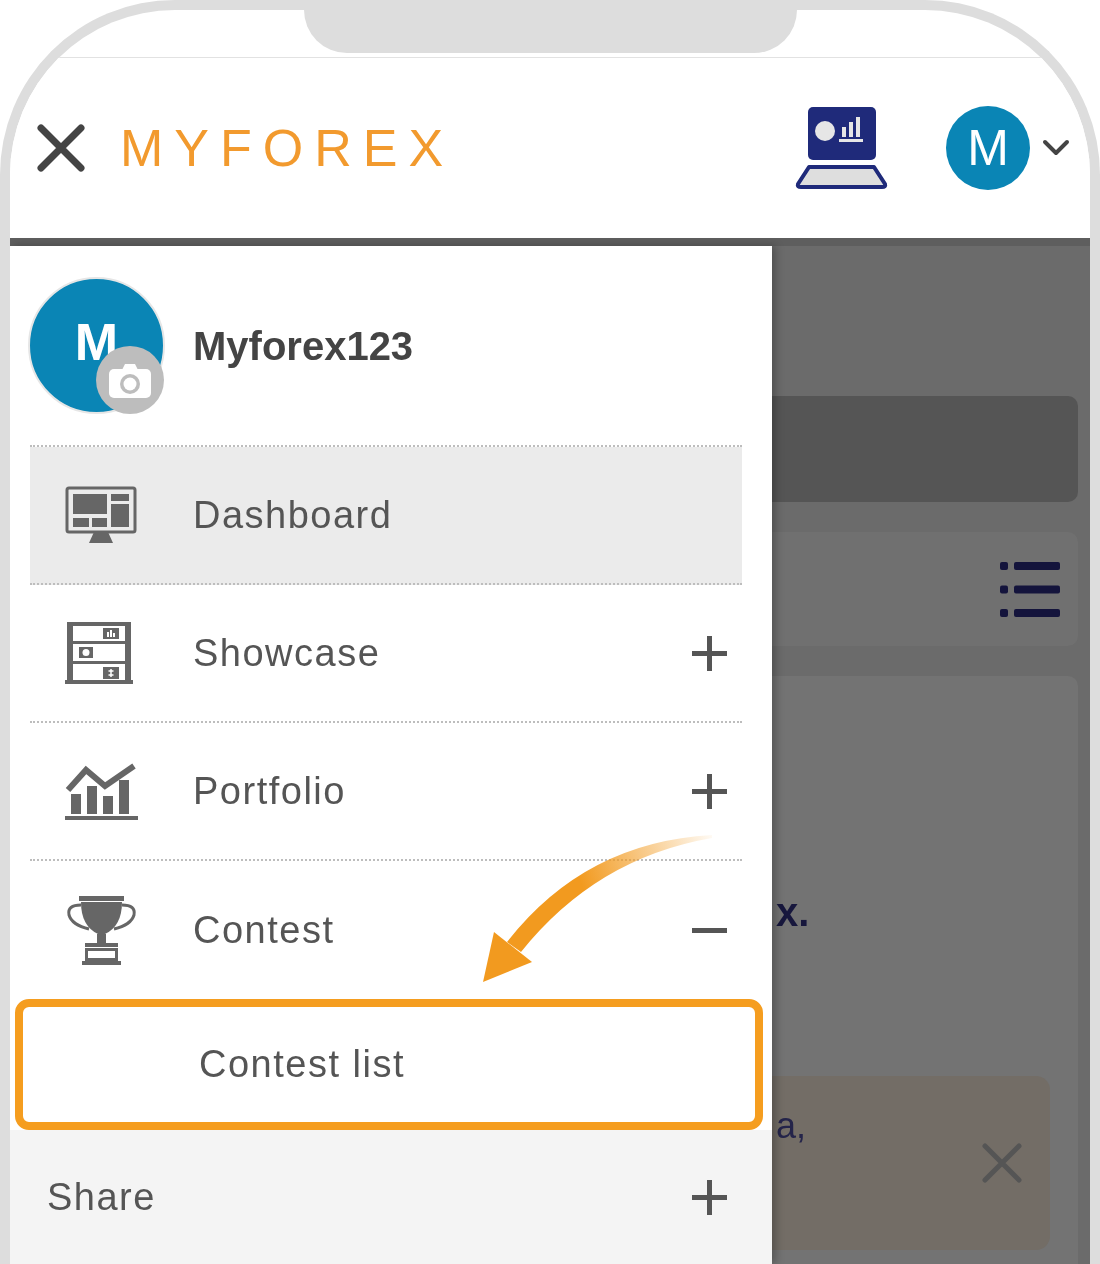 The width and height of the screenshot is (1100, 1264). I want to click on bar-chart-icon, so click(101, 791).